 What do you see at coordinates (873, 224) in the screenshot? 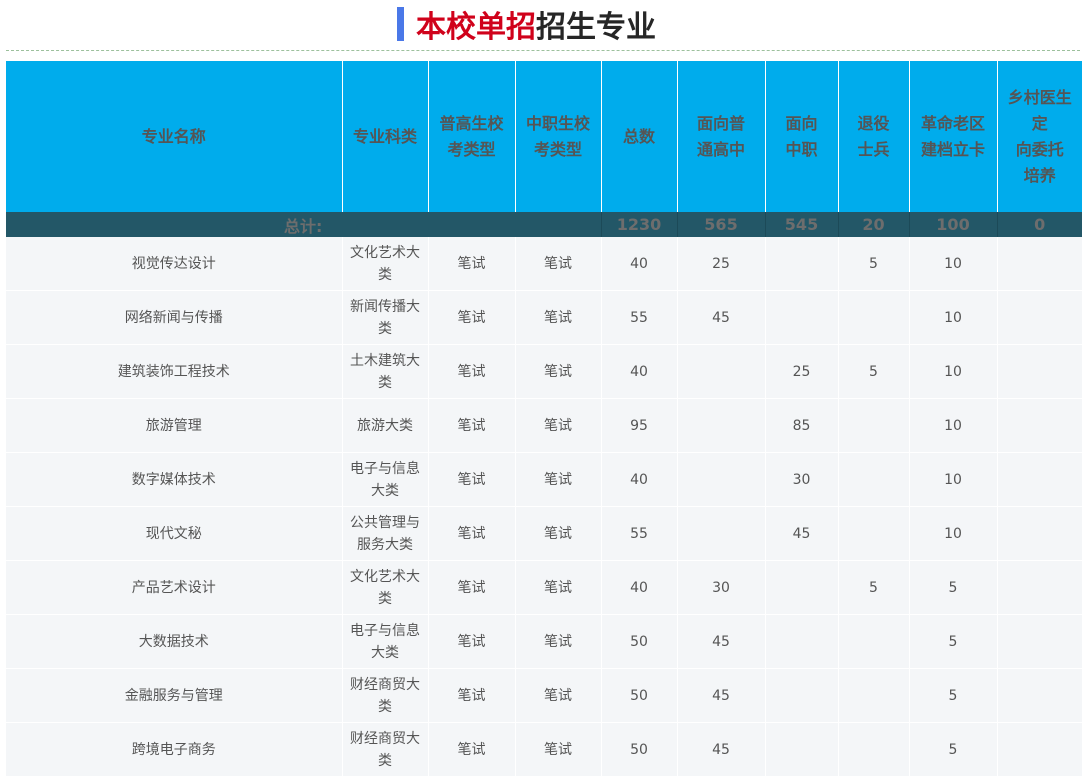
I see `total-veterans: 20` at bounding box center [873, 224].